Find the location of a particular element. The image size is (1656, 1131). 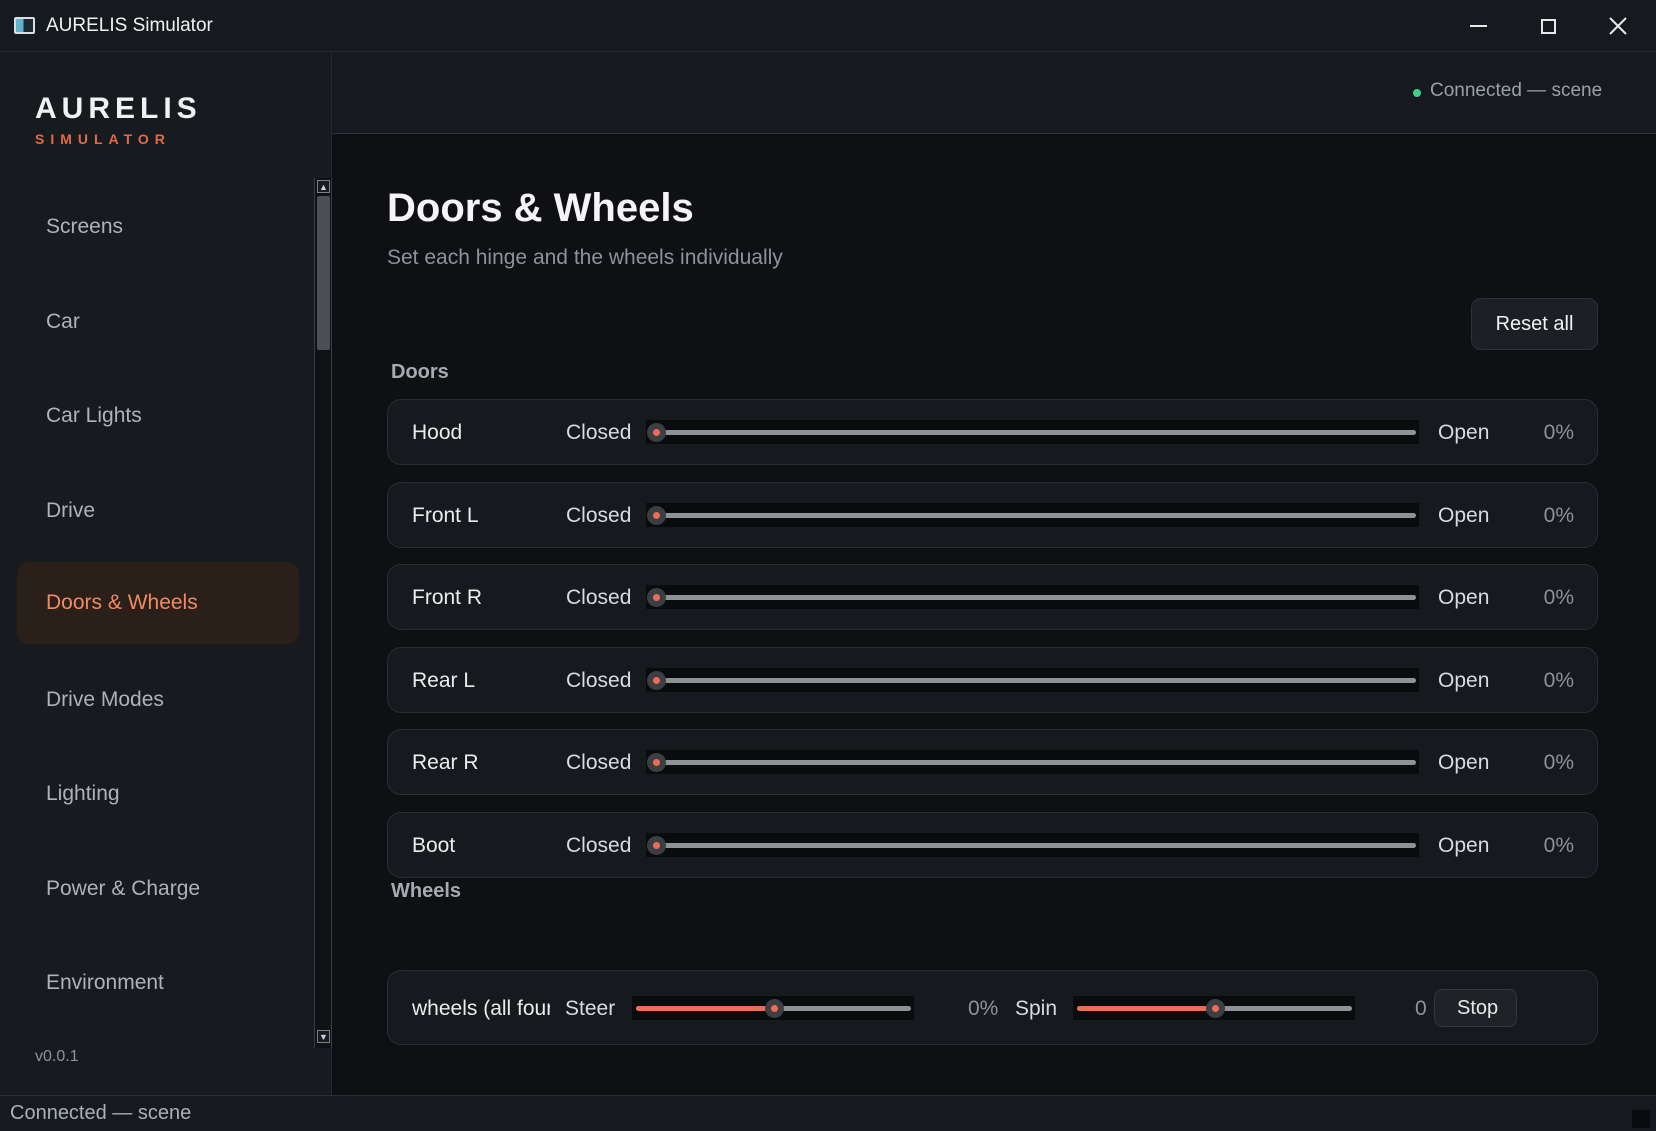

window-title: AURELIS Simulator is located at coordinates (129, 25).